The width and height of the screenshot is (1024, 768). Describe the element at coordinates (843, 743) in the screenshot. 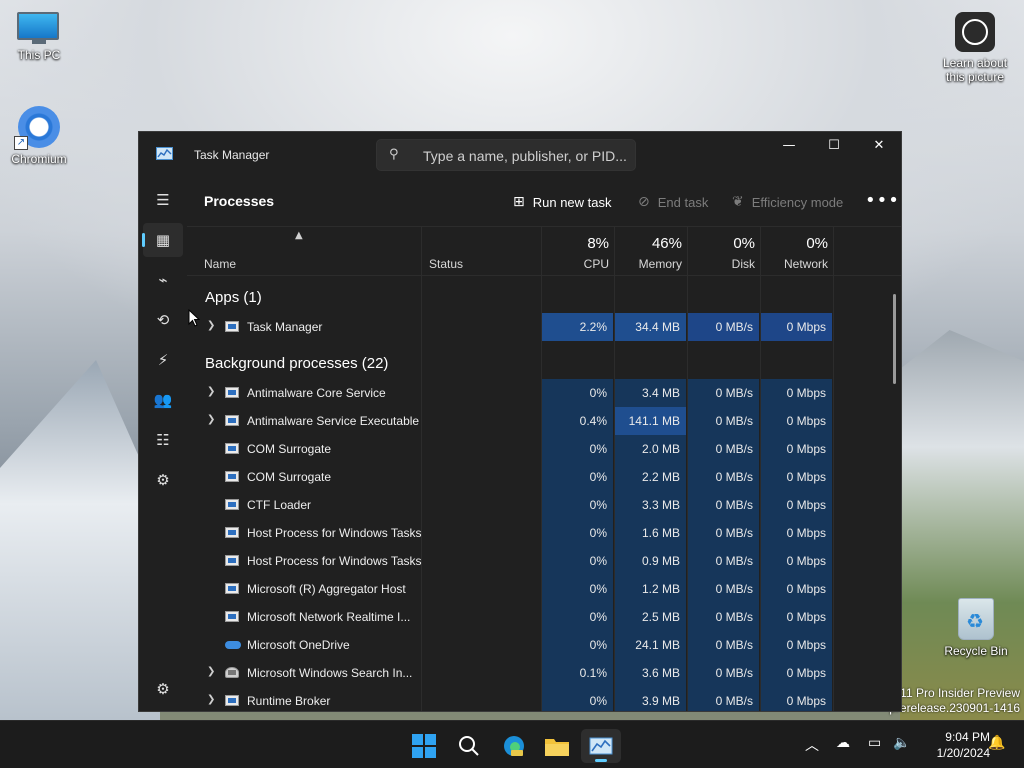

I see `onedrive-offline-icon: ☁` at that location.